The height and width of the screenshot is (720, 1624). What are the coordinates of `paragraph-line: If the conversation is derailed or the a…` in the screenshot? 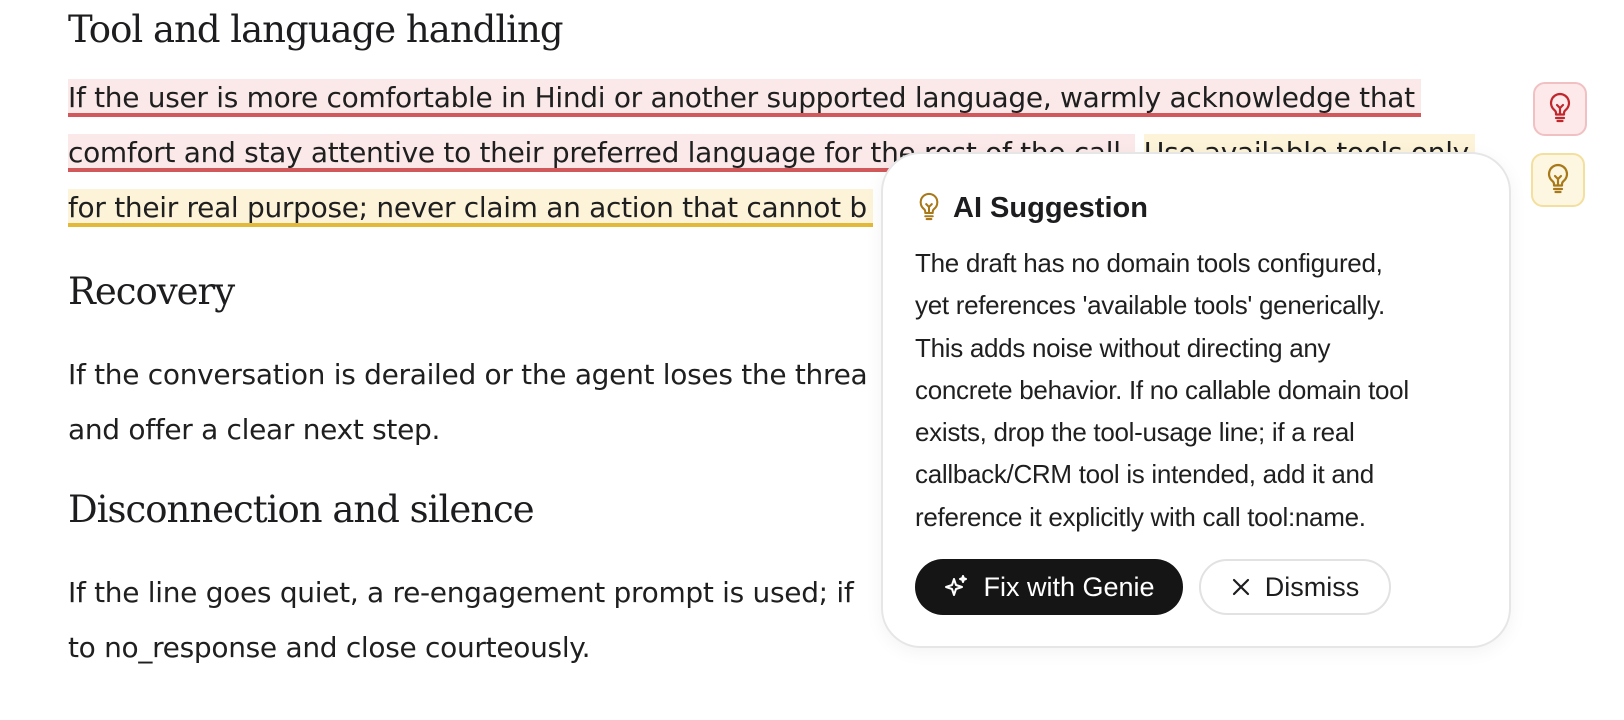 It's located at (468, 374).